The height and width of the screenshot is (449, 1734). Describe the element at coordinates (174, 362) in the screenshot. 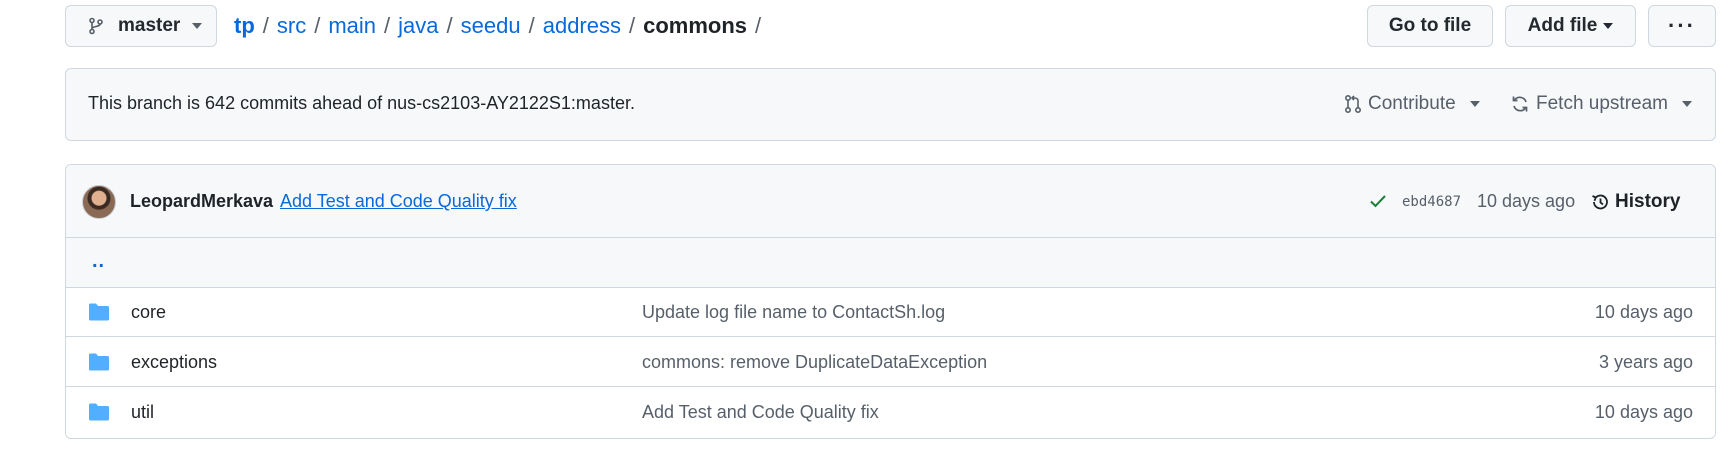

I see `file-name-link: exceptions` at that location.